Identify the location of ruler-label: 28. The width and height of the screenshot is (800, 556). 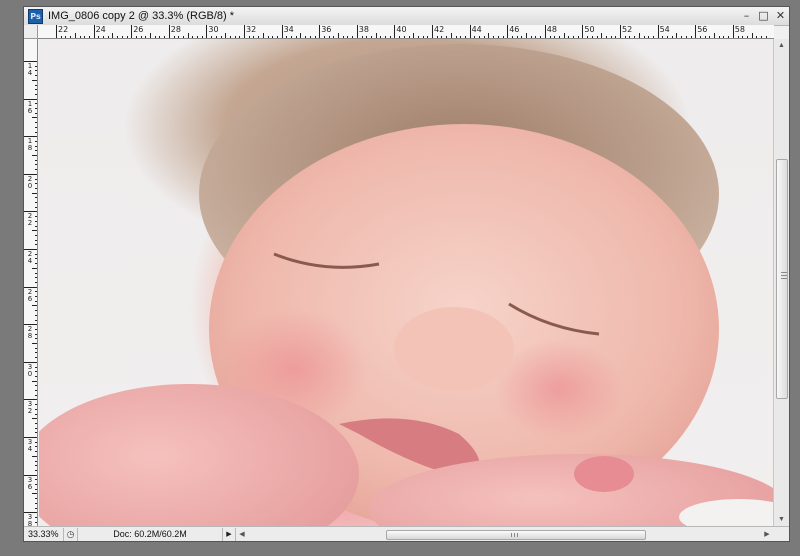
(30, 333).